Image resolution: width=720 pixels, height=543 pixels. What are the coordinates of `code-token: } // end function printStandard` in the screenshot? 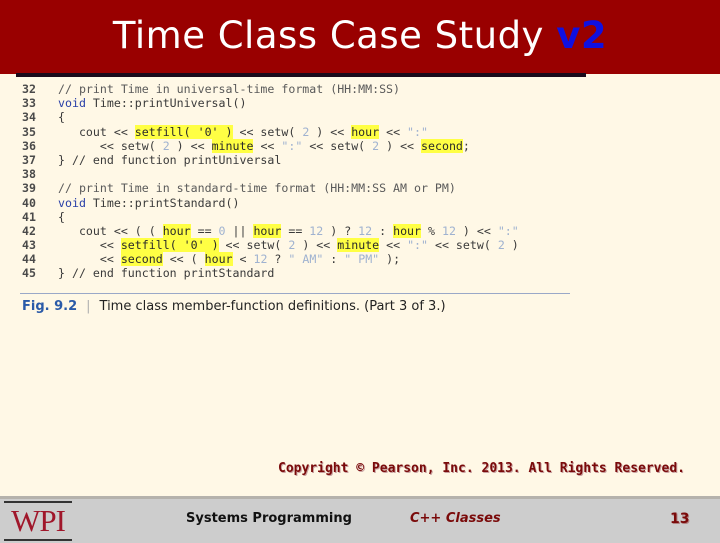 It's located at (166, 273).